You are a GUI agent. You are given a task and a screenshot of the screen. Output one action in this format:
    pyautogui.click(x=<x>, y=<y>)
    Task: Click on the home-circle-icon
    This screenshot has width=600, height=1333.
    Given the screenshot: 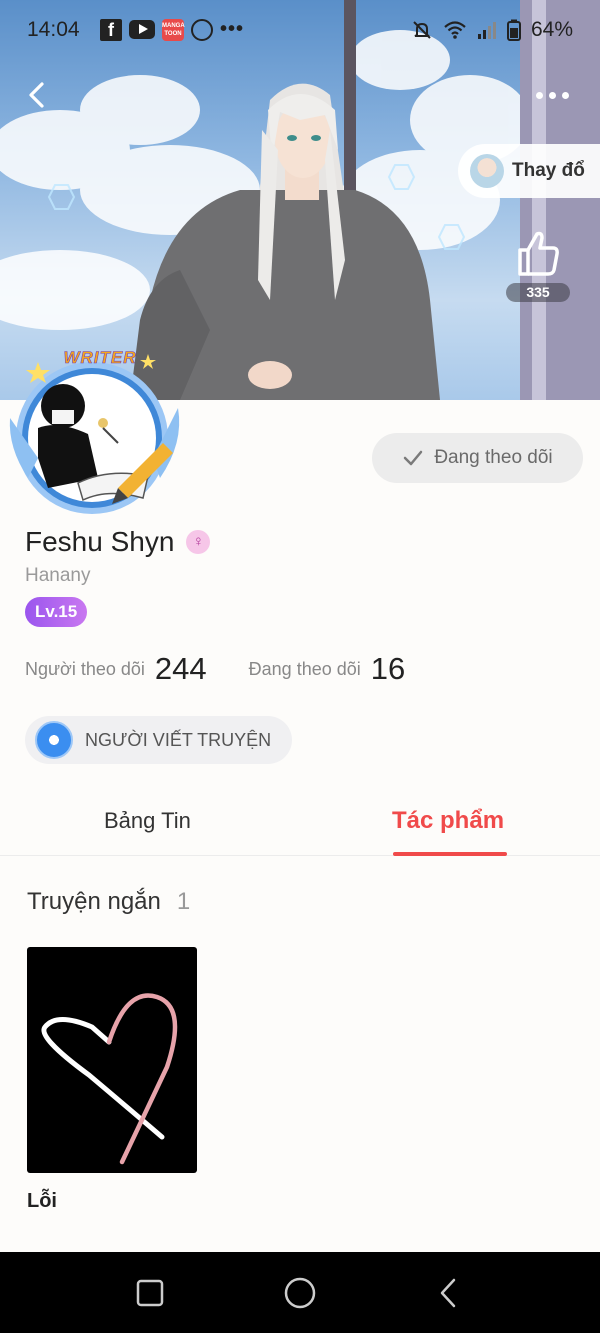 What is the action you would take?
    pyautogui.click(x=300, y=1293)
    